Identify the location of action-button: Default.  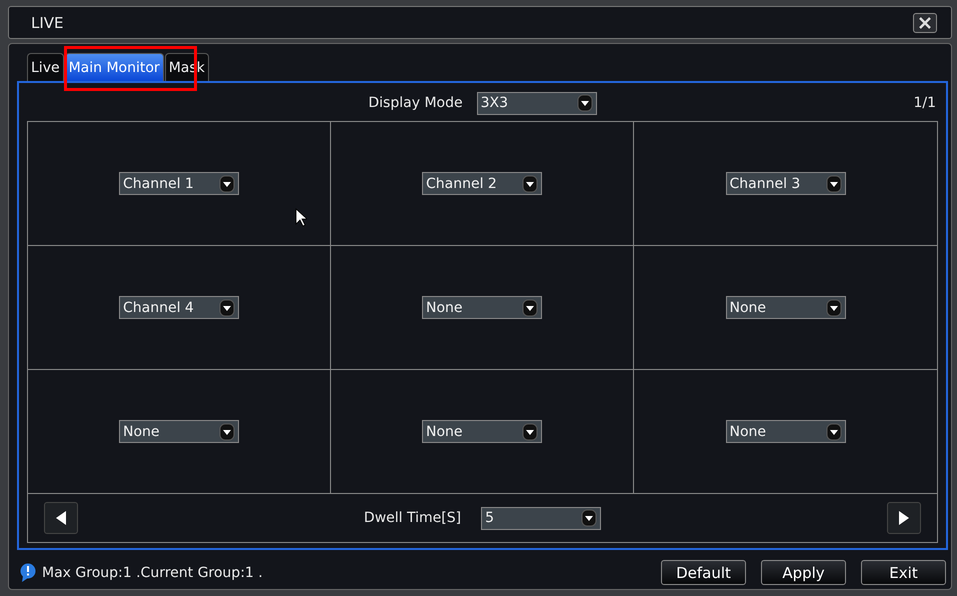
(703, 572).